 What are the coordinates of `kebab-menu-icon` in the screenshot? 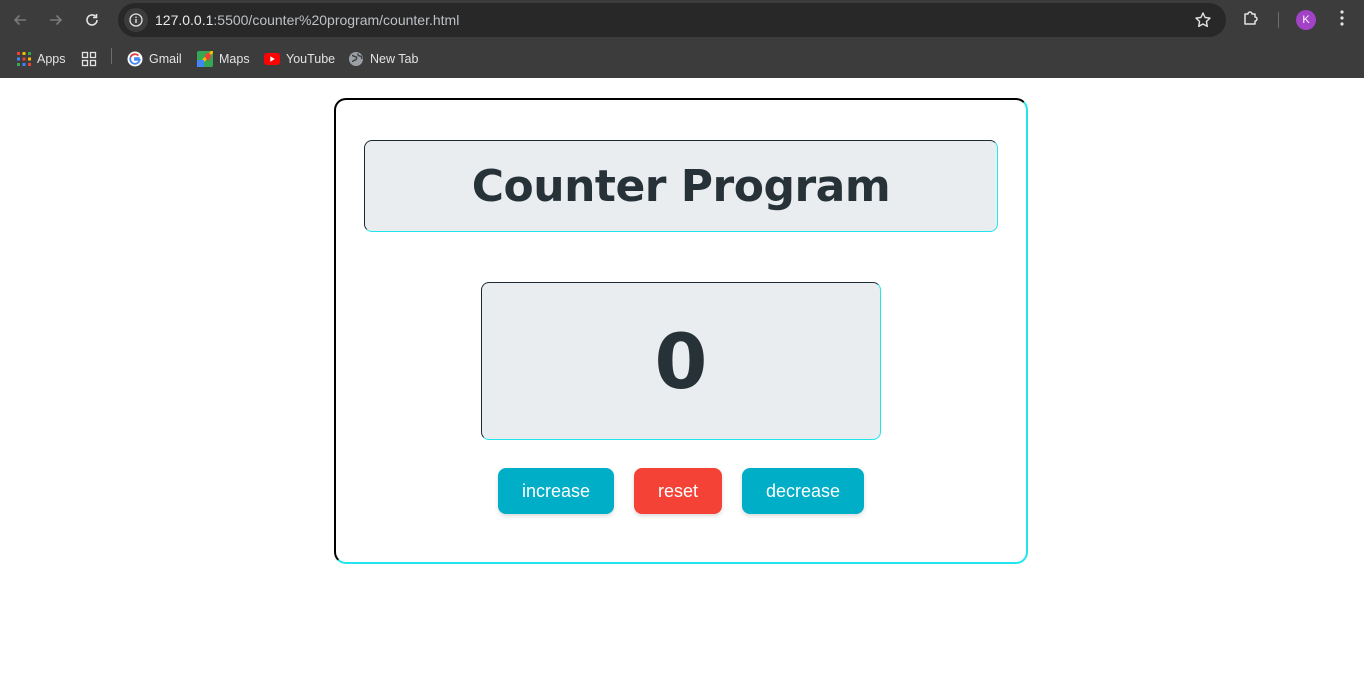 It's located at (1342, 18).